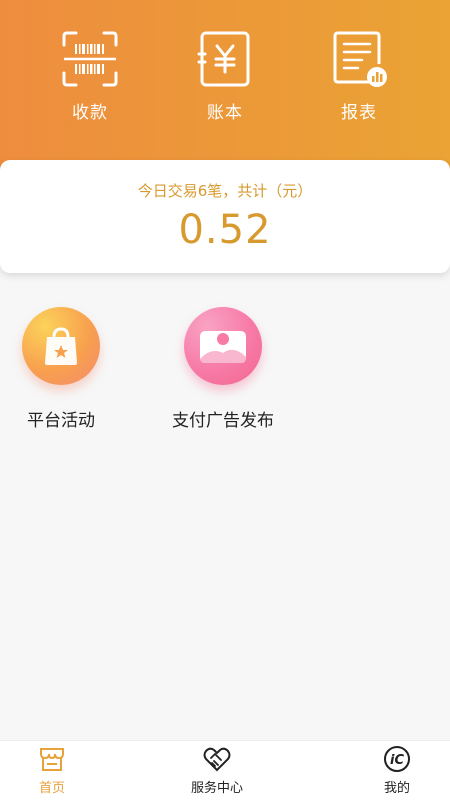 This screenshot has height=800, width=450. Describe the element at coordinates (216, 788) in the screenshot. I see `tab-service-center-label: 服务中心` at that location.